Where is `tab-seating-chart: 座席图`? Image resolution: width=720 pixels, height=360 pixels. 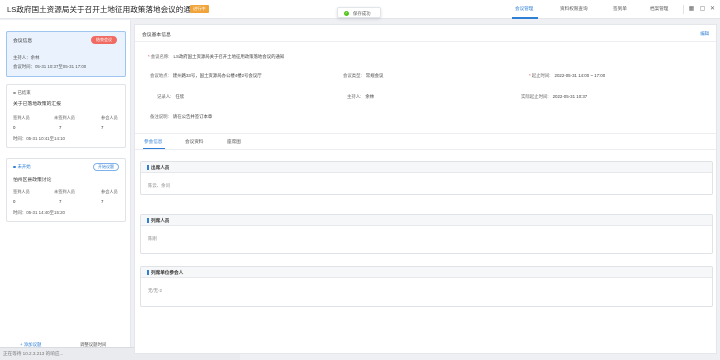 tab-seating-chart: 座席图 is located at coordinates (234, 142).